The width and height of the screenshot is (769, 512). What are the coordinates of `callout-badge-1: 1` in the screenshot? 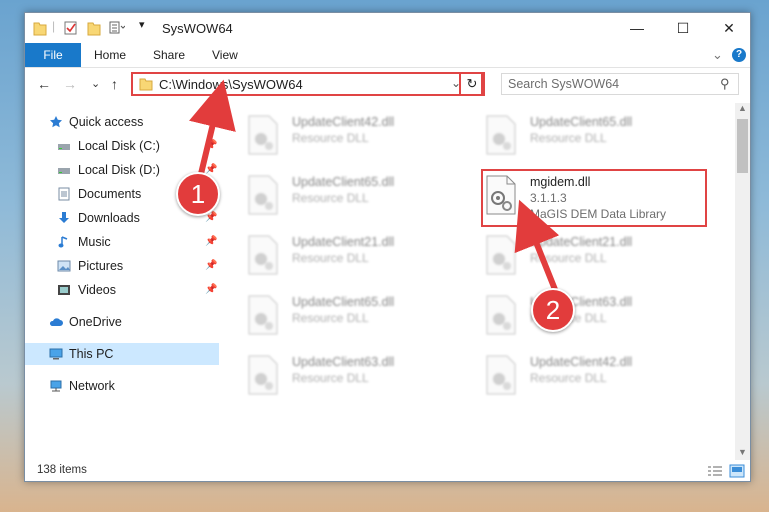 It's located at (198, 194).